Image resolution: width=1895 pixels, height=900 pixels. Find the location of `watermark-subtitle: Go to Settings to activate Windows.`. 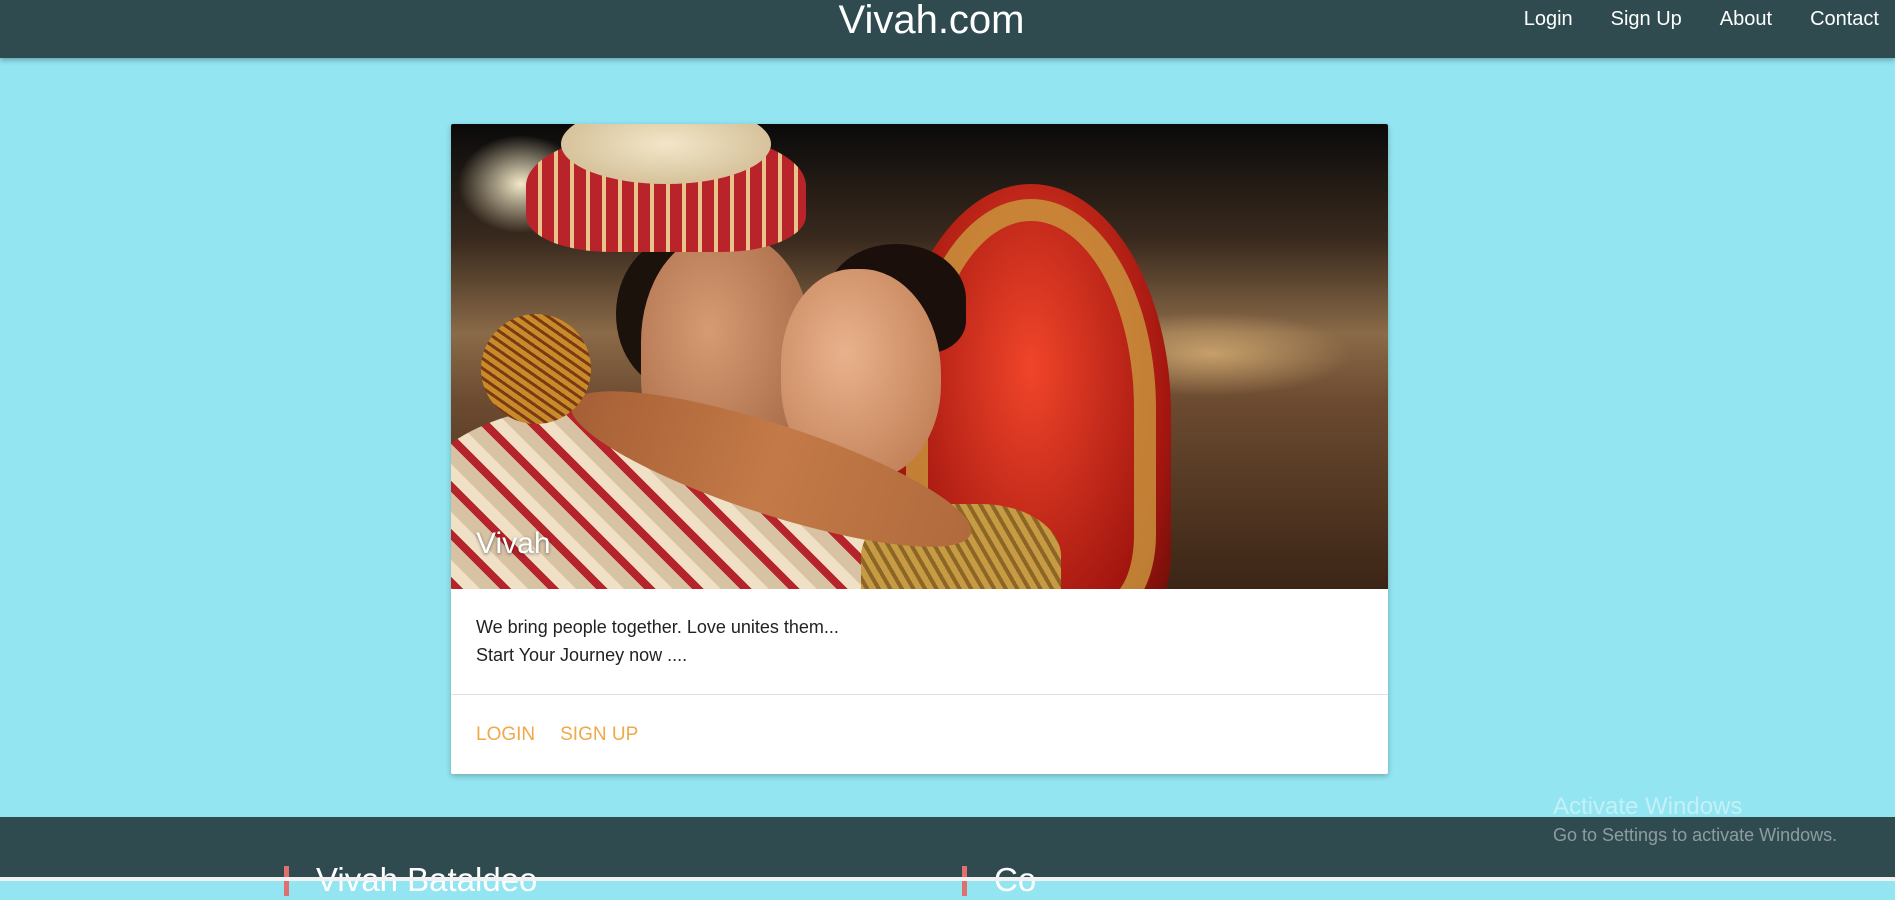

watermark-subtitle: Go to Settings to activate Windows. is located at coordinates (1695, 835).